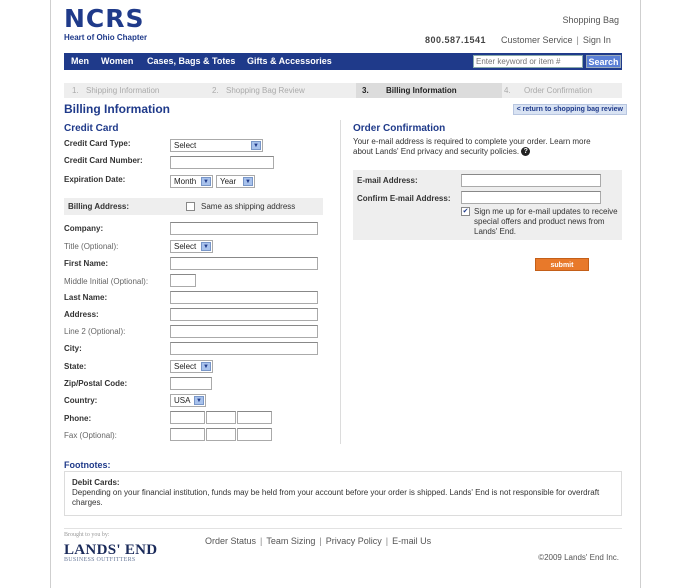 This screenshot has height=588, width=681. Describe the element at coordinates (117, 109) in the screenshot. I see `page-title: Billing Information` at that location.